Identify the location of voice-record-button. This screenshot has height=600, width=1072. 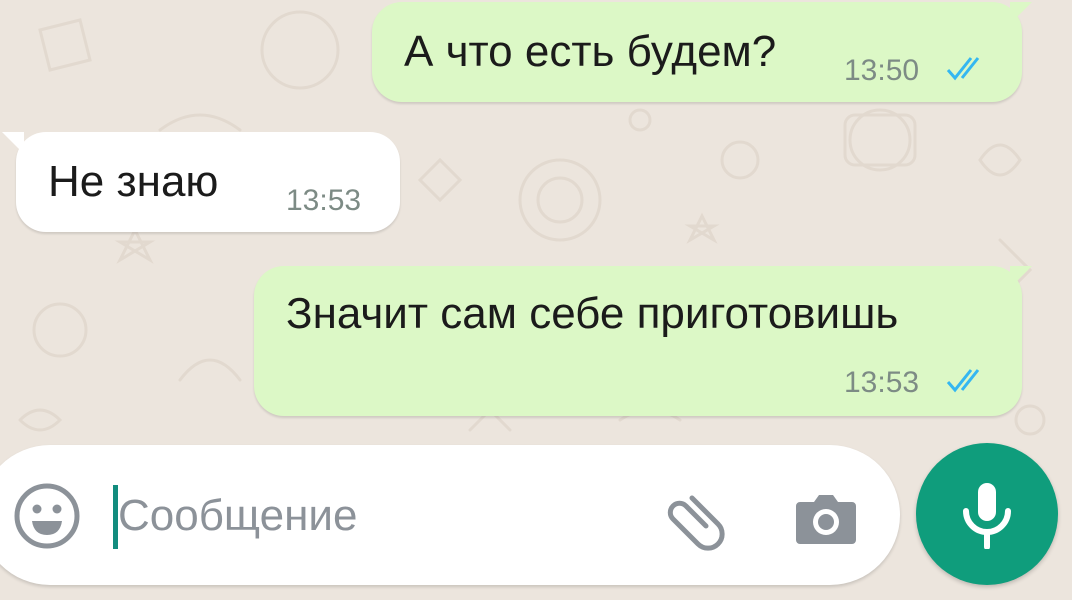
(987, 514).